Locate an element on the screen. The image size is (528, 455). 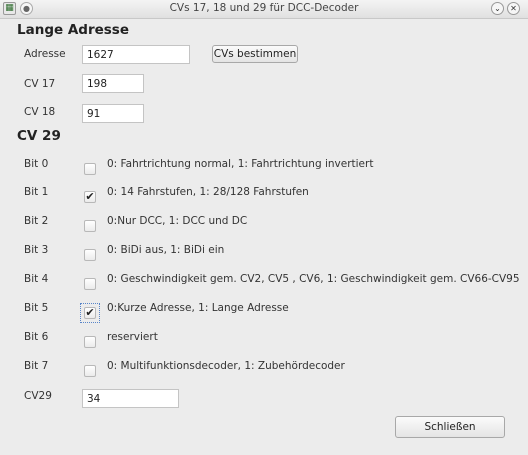
address-label: Adresse is located at coordinates (45, 54).